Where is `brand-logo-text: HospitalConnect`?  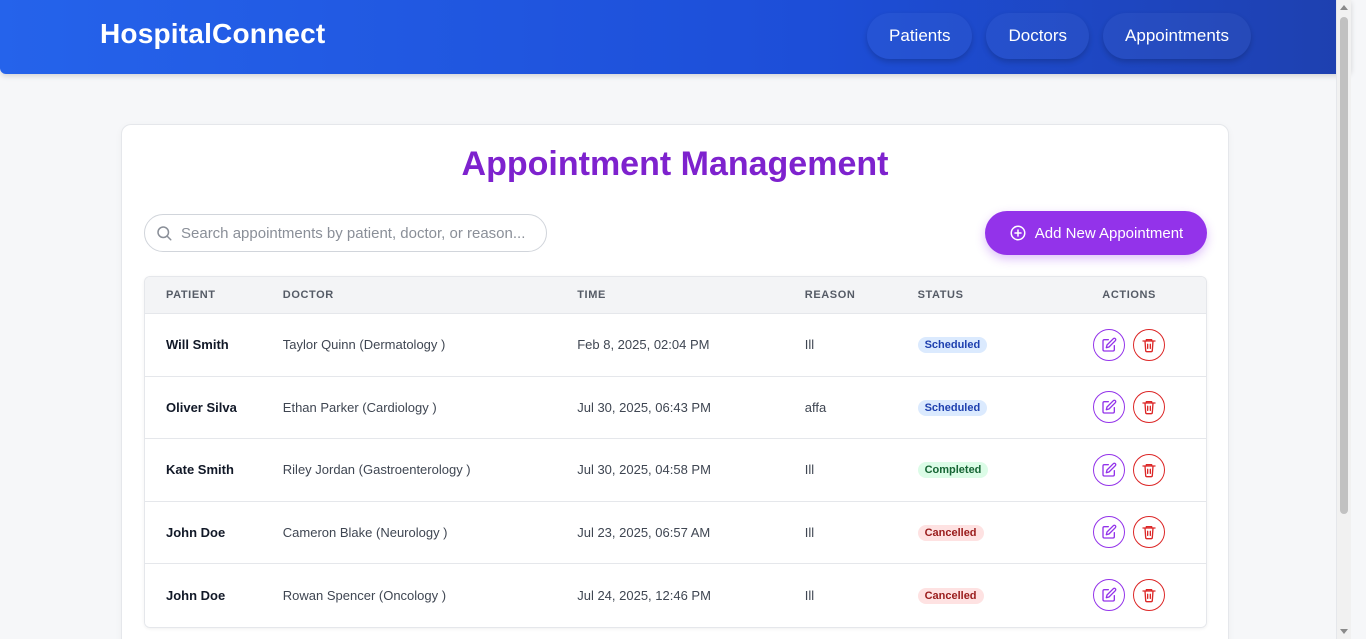 brand-logo-text: HospitalConnect is located at coordinates (212, 34).